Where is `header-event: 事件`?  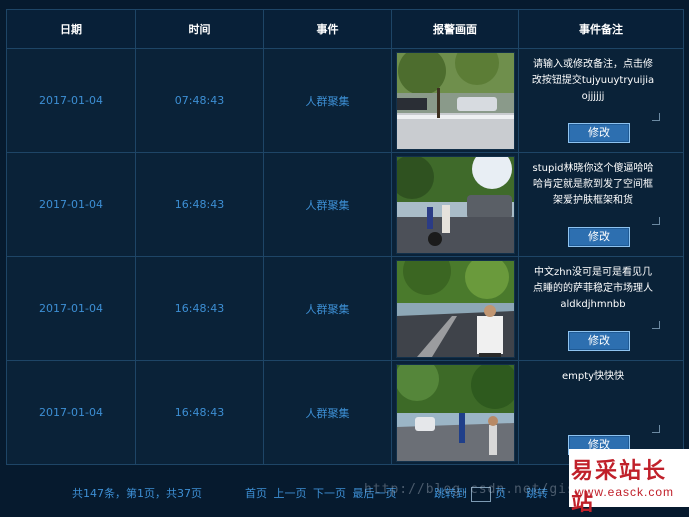
header-event: 事件 is located at coordinates (327, 29).